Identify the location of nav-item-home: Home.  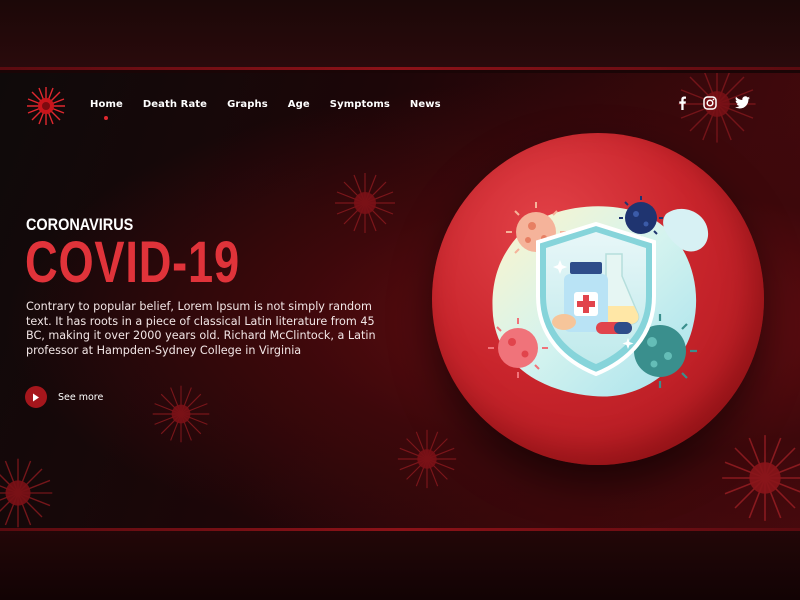
(106, 109).